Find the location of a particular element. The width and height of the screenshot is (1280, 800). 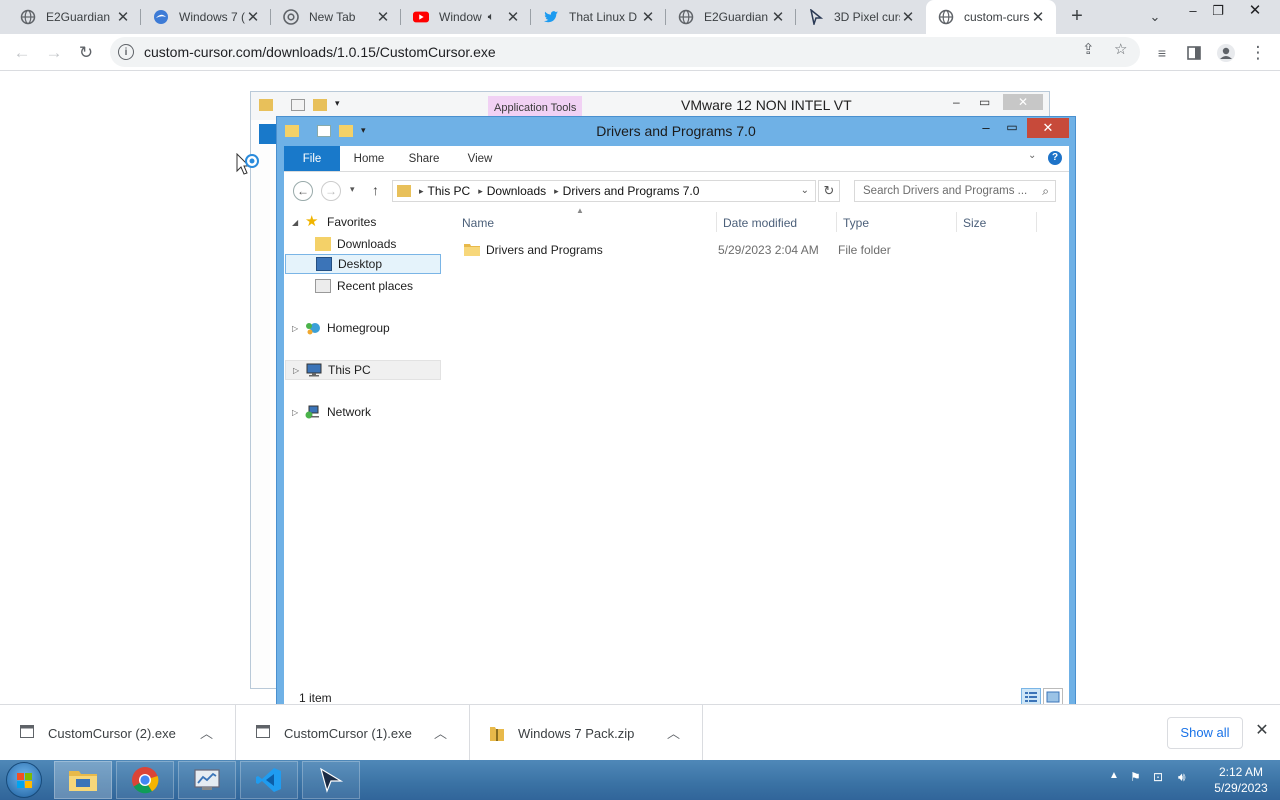

browser-tab: New Tab ✕ is located at coordinates (336, 17).